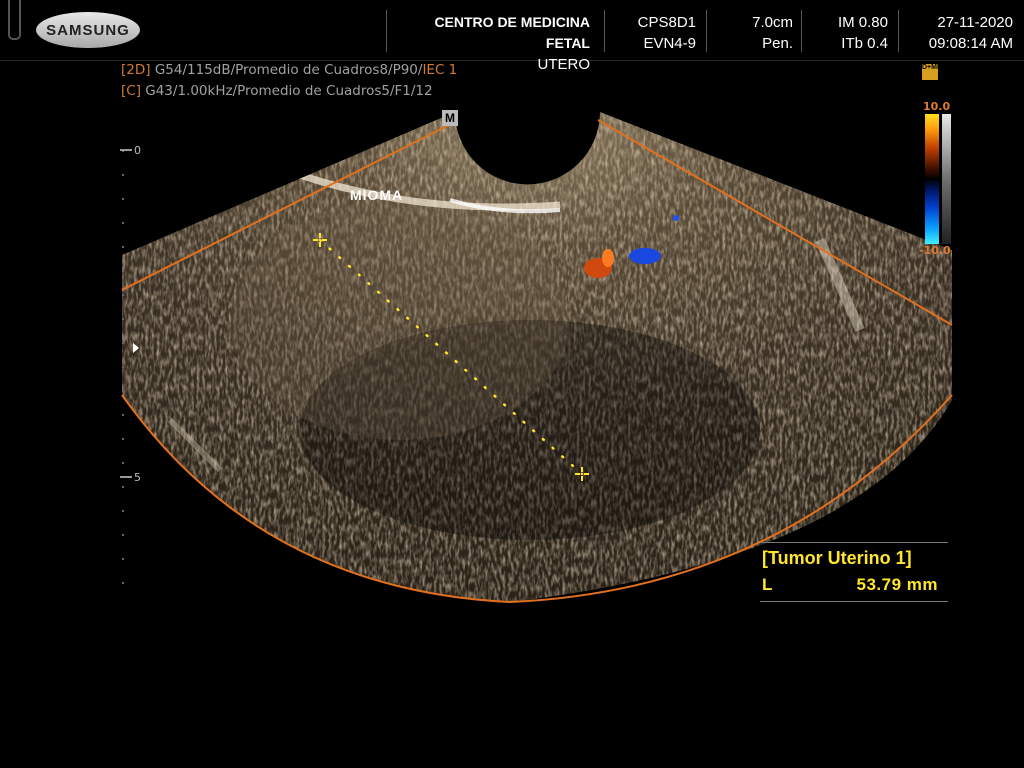  Describe the element at coordinates (897, 584) in the screenshot. I see `measurement-value: 53.79 mm` at that location.